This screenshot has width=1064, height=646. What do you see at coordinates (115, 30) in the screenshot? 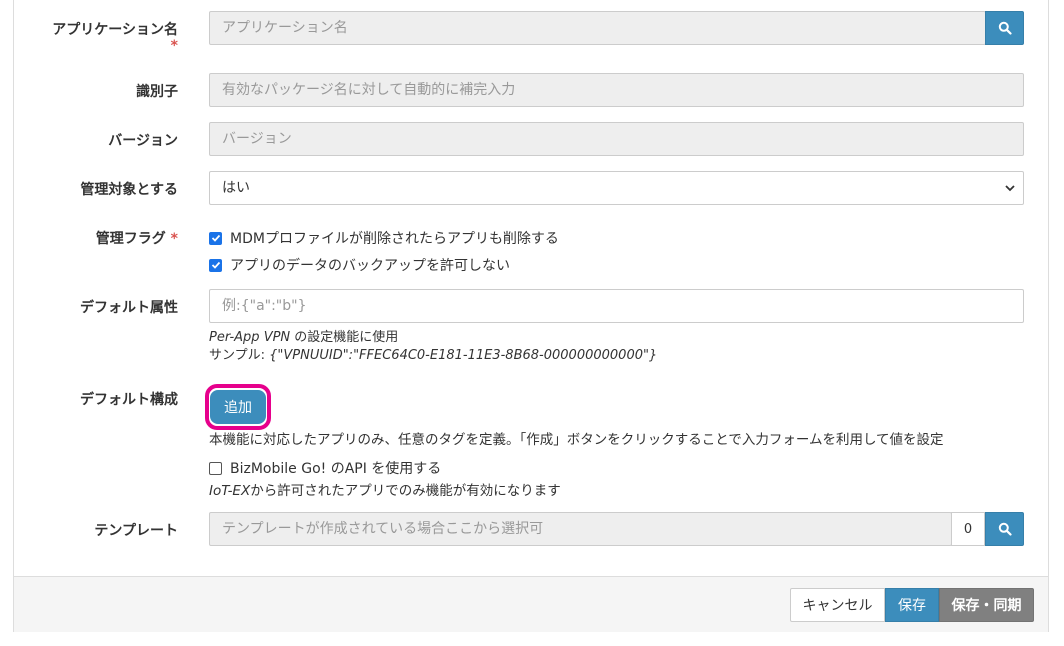
I see `app-name-label: アプリケーション名` at bounding box center [115, 30].